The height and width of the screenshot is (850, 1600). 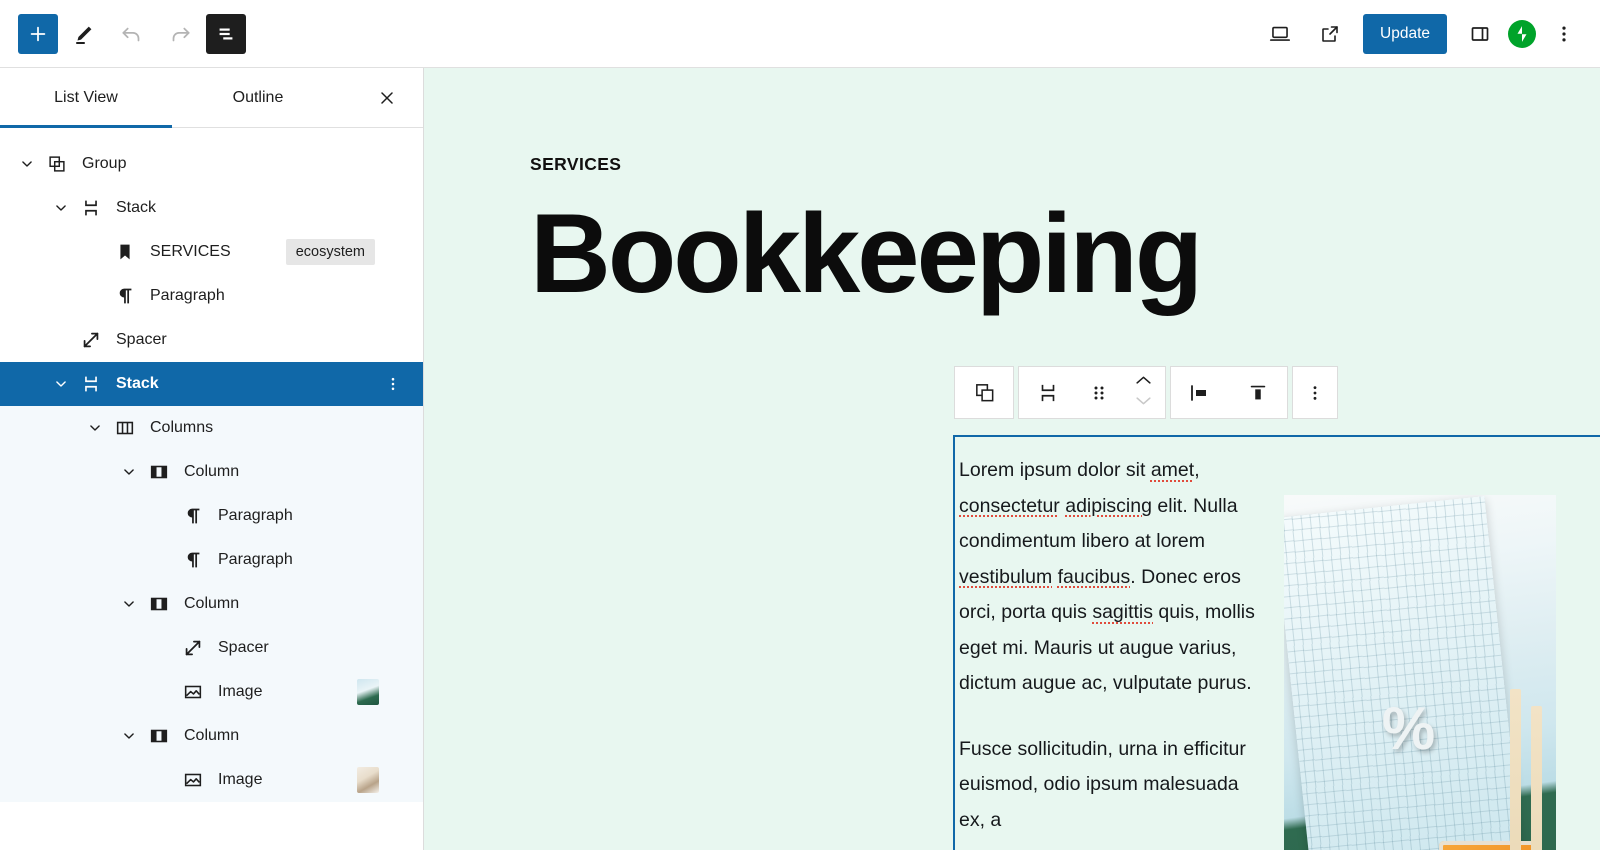 I want to click on redo-button, so click(x=180, y=34).